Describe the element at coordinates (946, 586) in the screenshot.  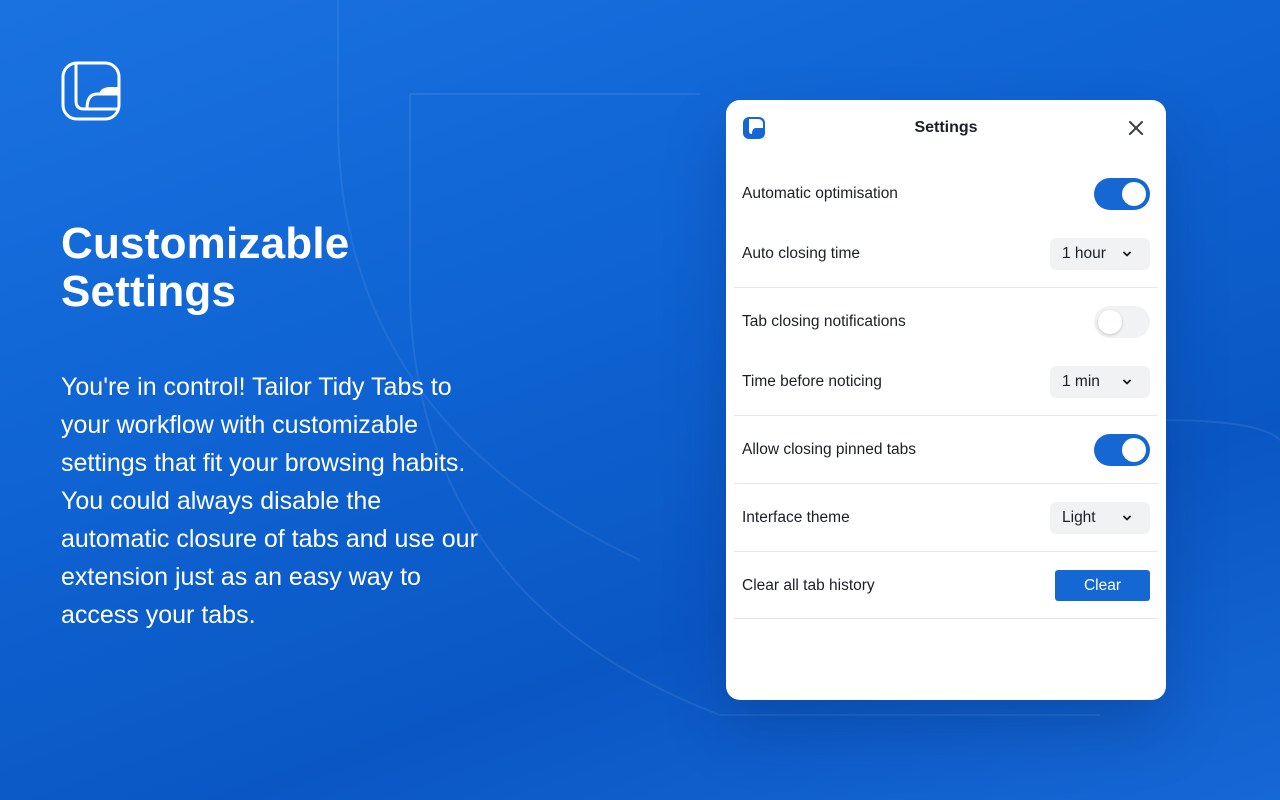
I see `setting-row-clear-history: Clear all tab history Clear` at that location.